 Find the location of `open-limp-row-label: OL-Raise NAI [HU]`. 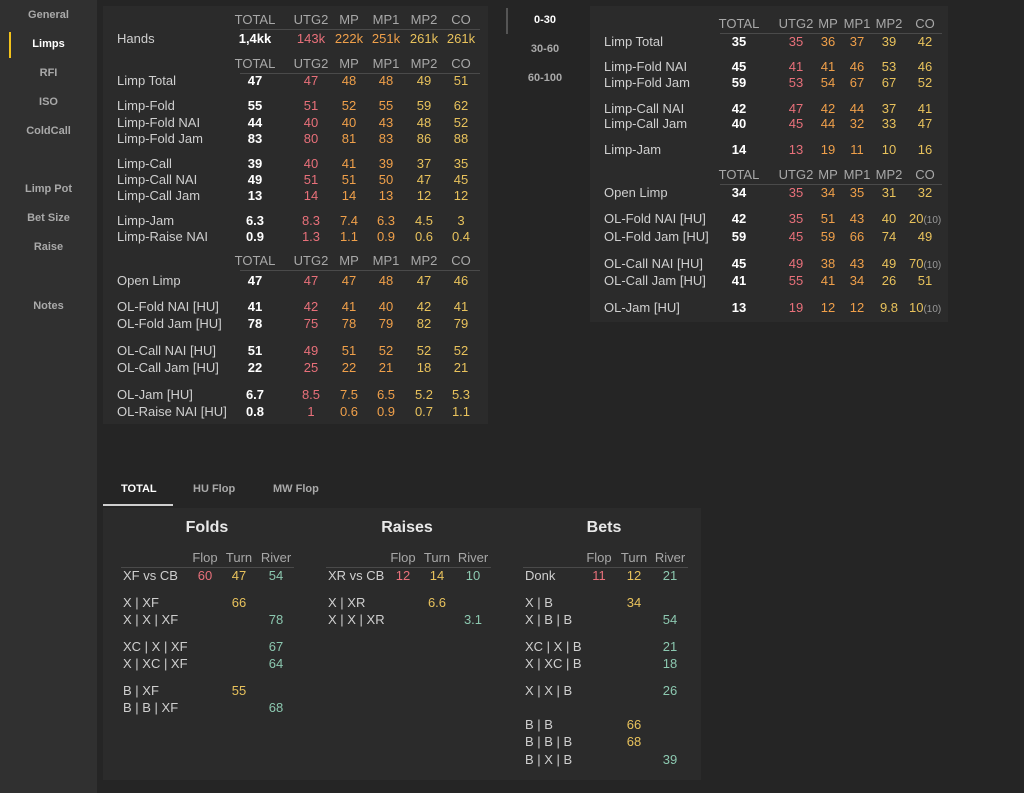

open-limp-row-label: OL-Raise NAI [HU] is located at coordinates (172, 411).